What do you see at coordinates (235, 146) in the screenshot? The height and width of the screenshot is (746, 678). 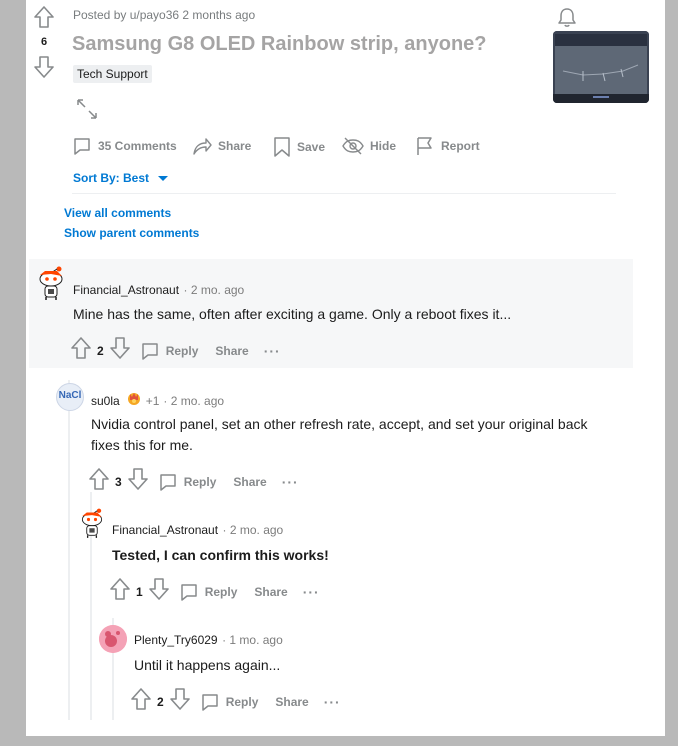 I see `share-label: Share` at bounding box center [235, 146].